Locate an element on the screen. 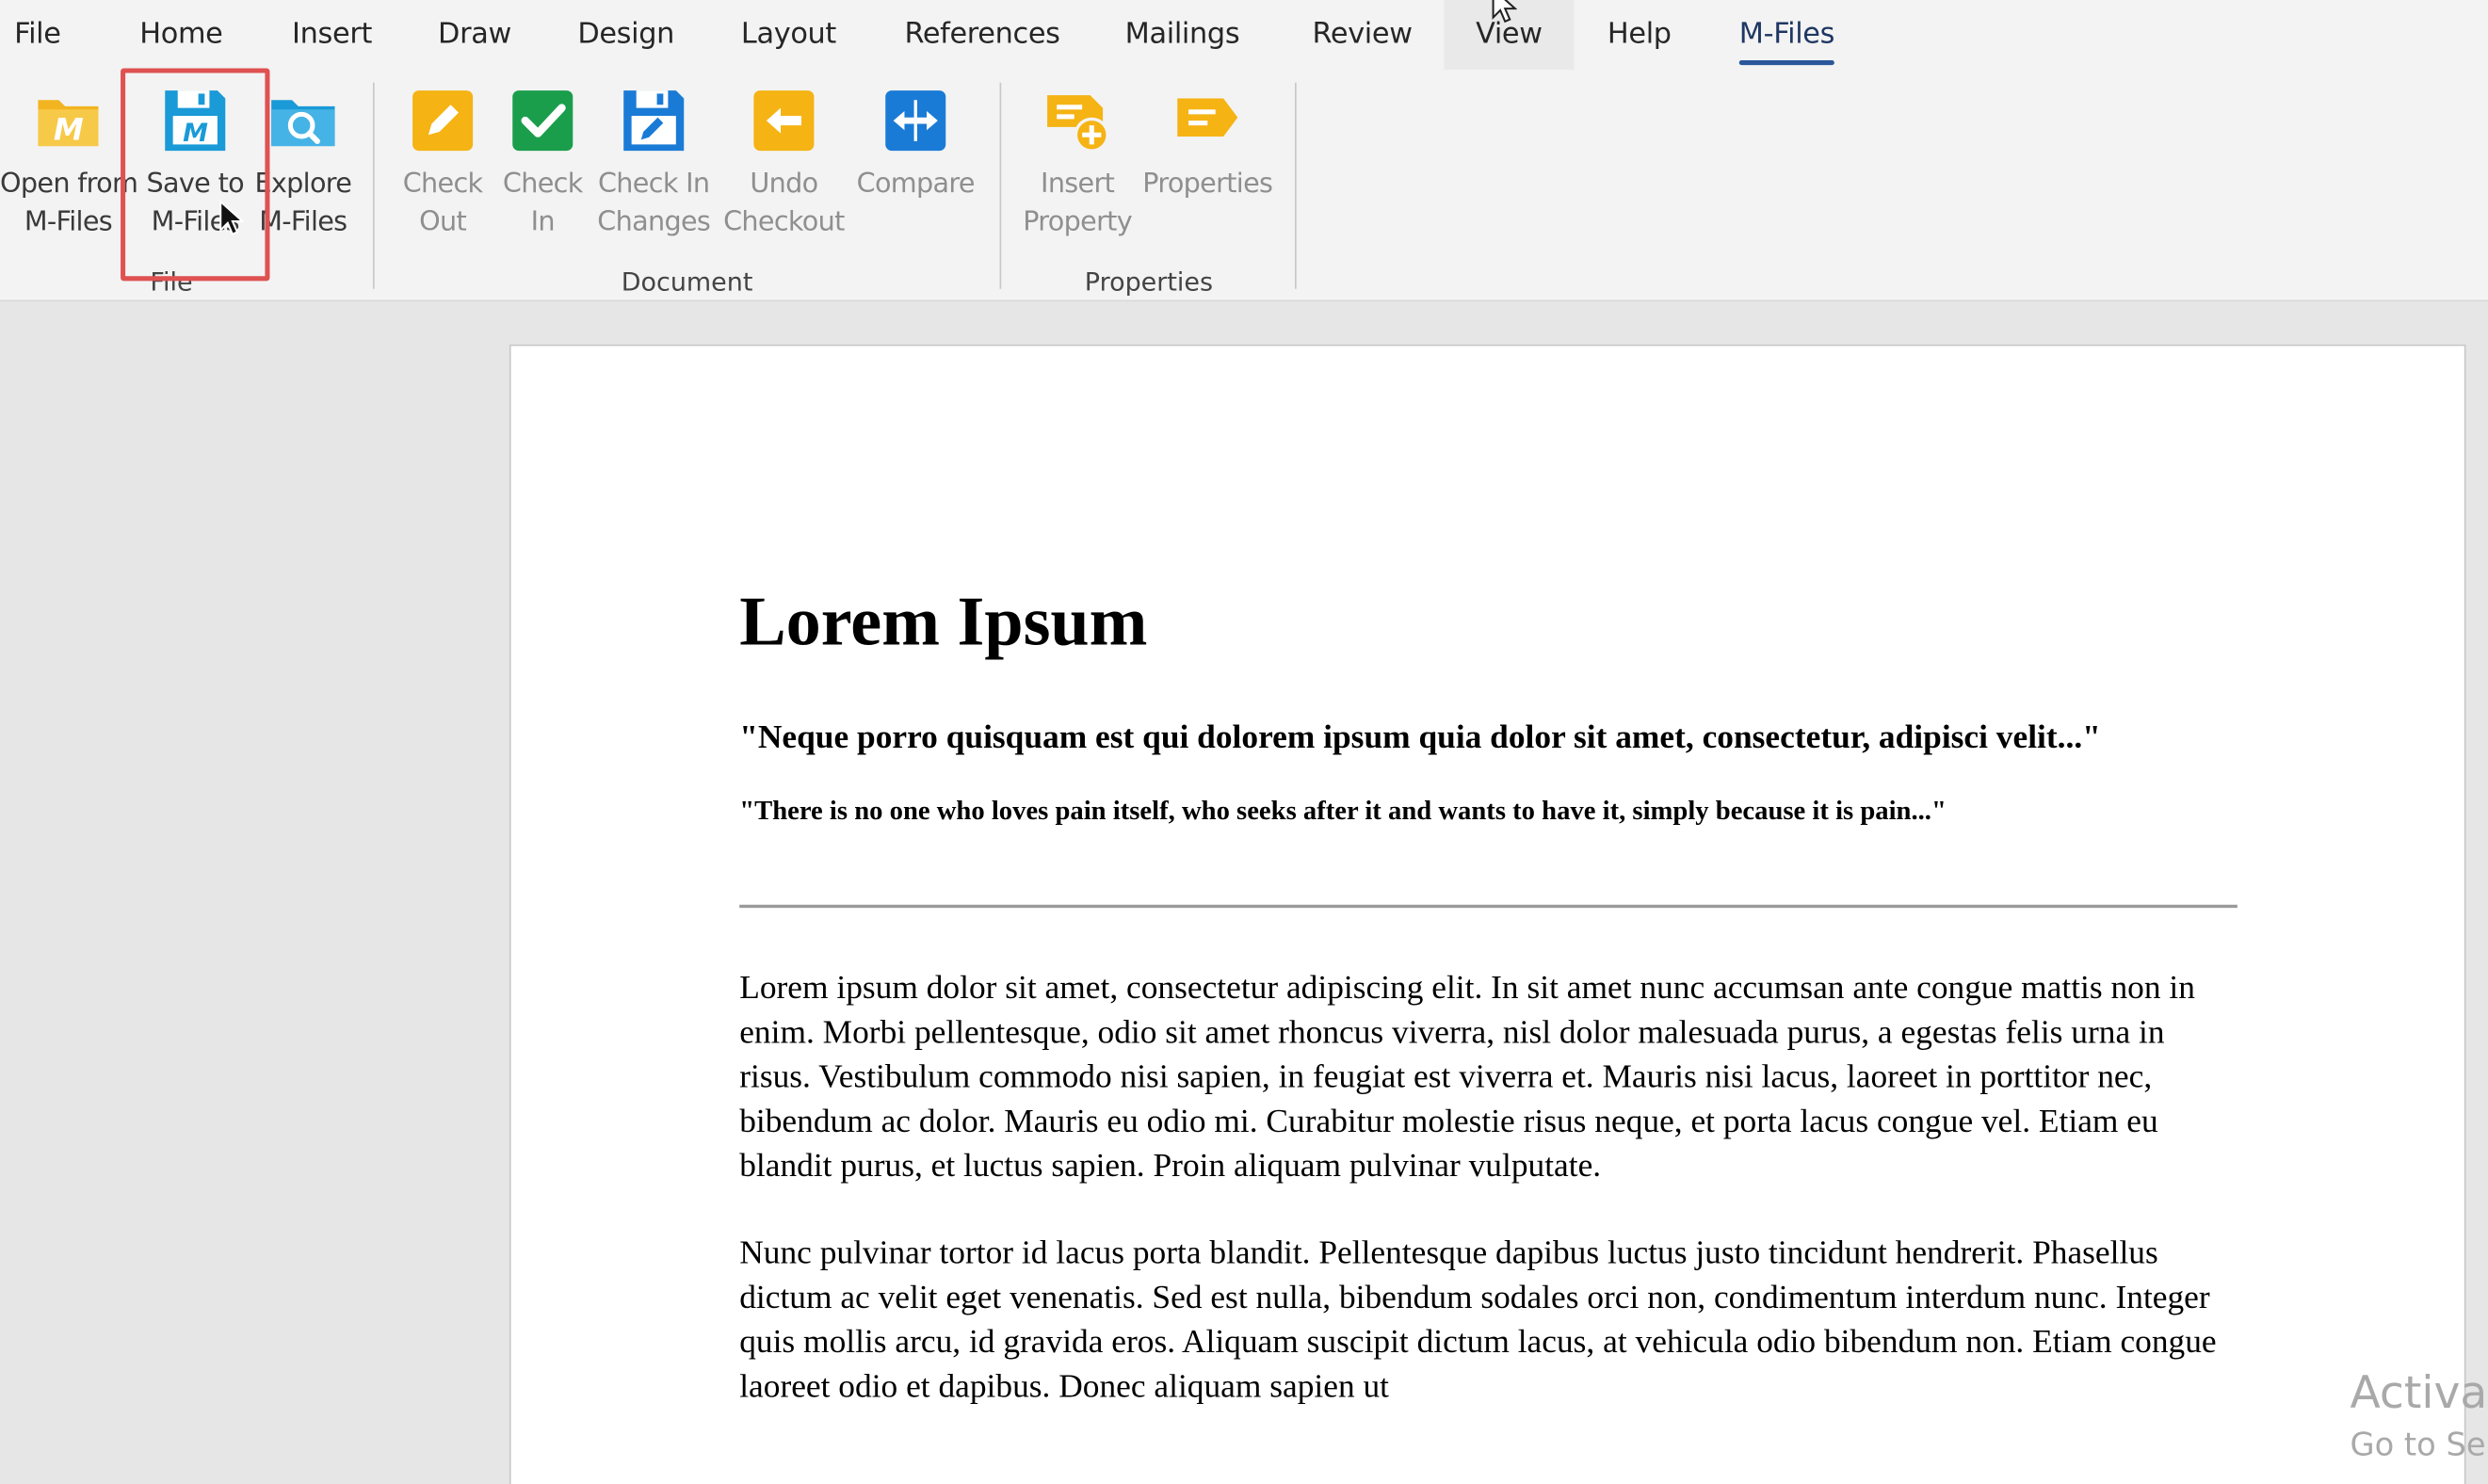 The image size is (2488, 1484). folder-m-icon: M is located at coordinates (68, 121).